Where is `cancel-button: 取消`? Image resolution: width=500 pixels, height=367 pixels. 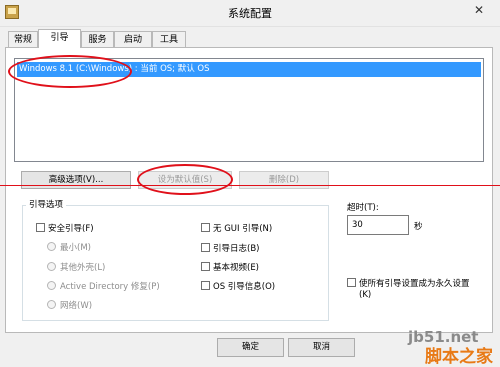 cancel-button: 取消 is located at coordinates (321, 347).